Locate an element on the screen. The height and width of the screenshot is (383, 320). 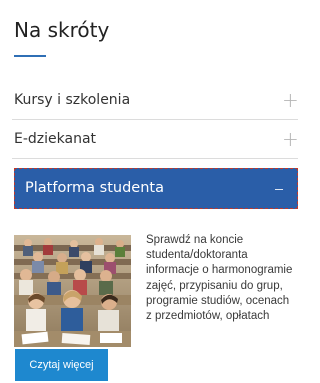
accordion-item-platforma-studenta: Platforma studenta – is located at coordinates (156, 188).